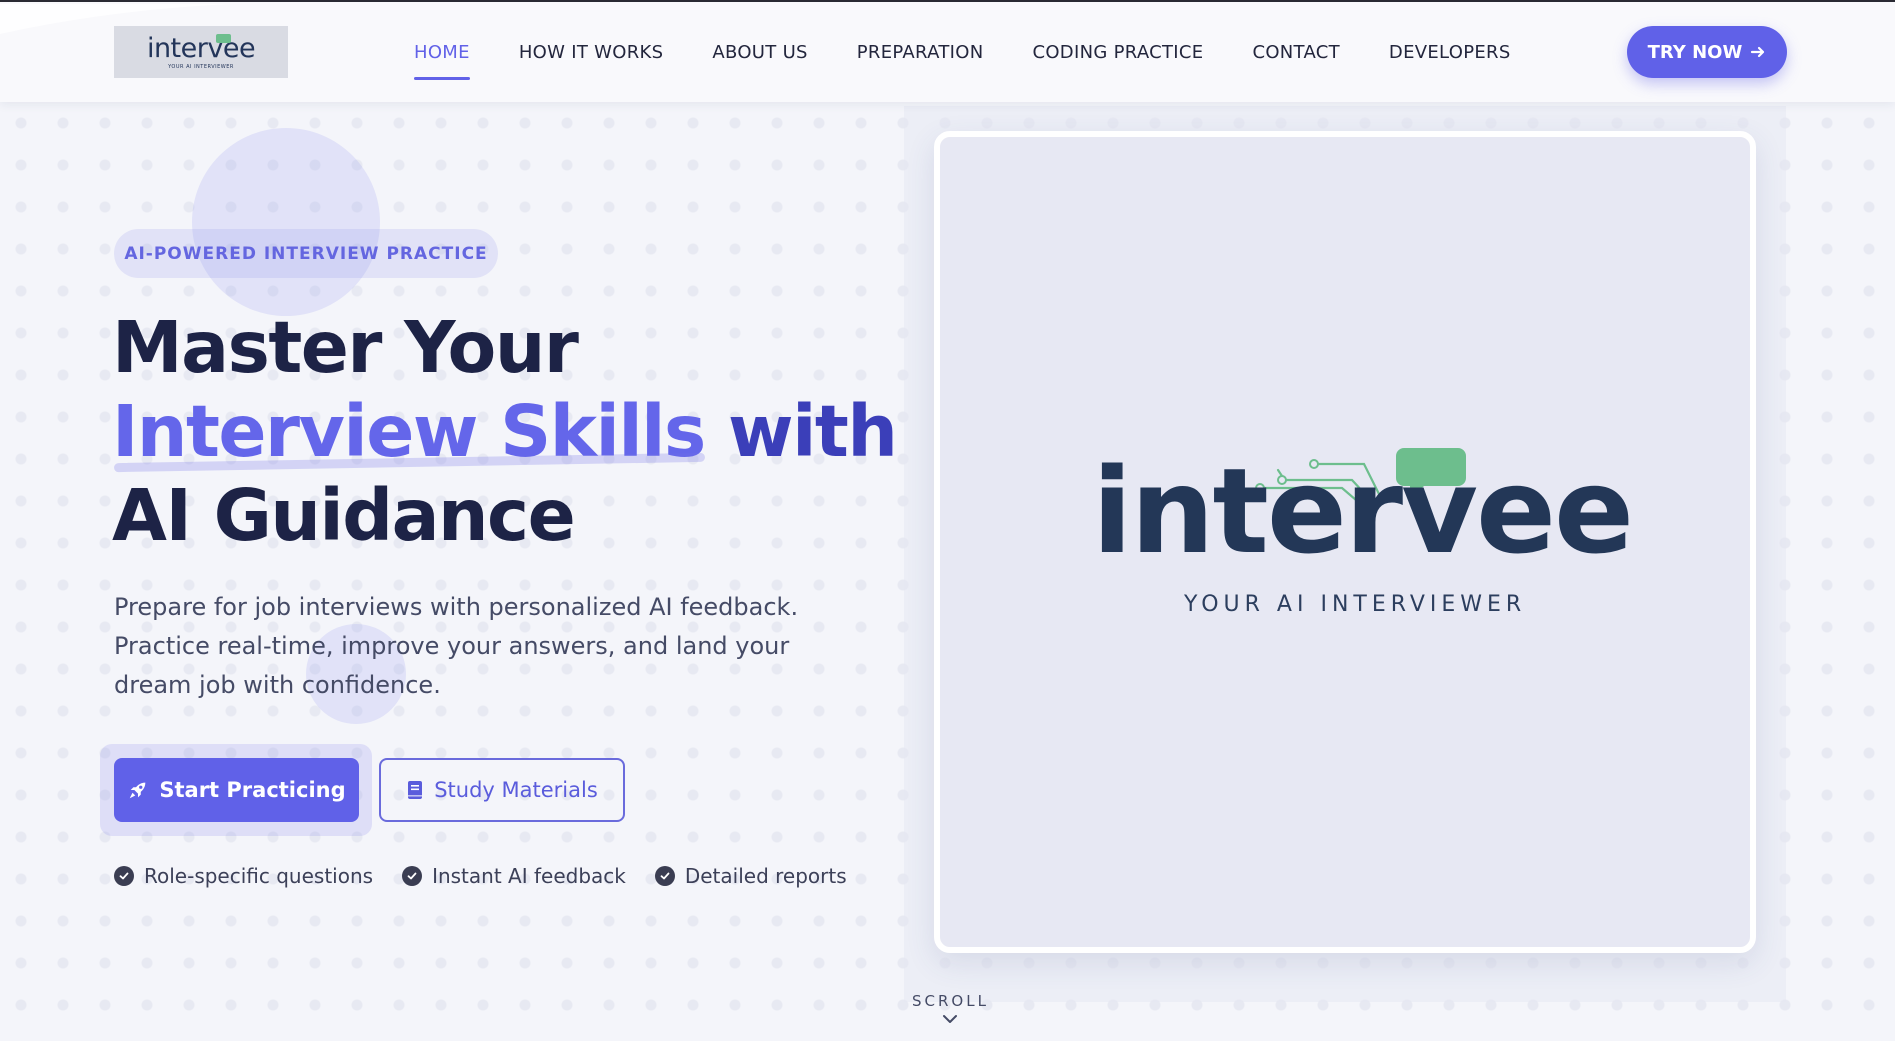 Image resolution: width=1895 pixels, height=1041 pixels. What do you see at coordinates (1758, 52) in the screenshot?
I see `arrow-right-icon` at bounding box center [1758, 52].